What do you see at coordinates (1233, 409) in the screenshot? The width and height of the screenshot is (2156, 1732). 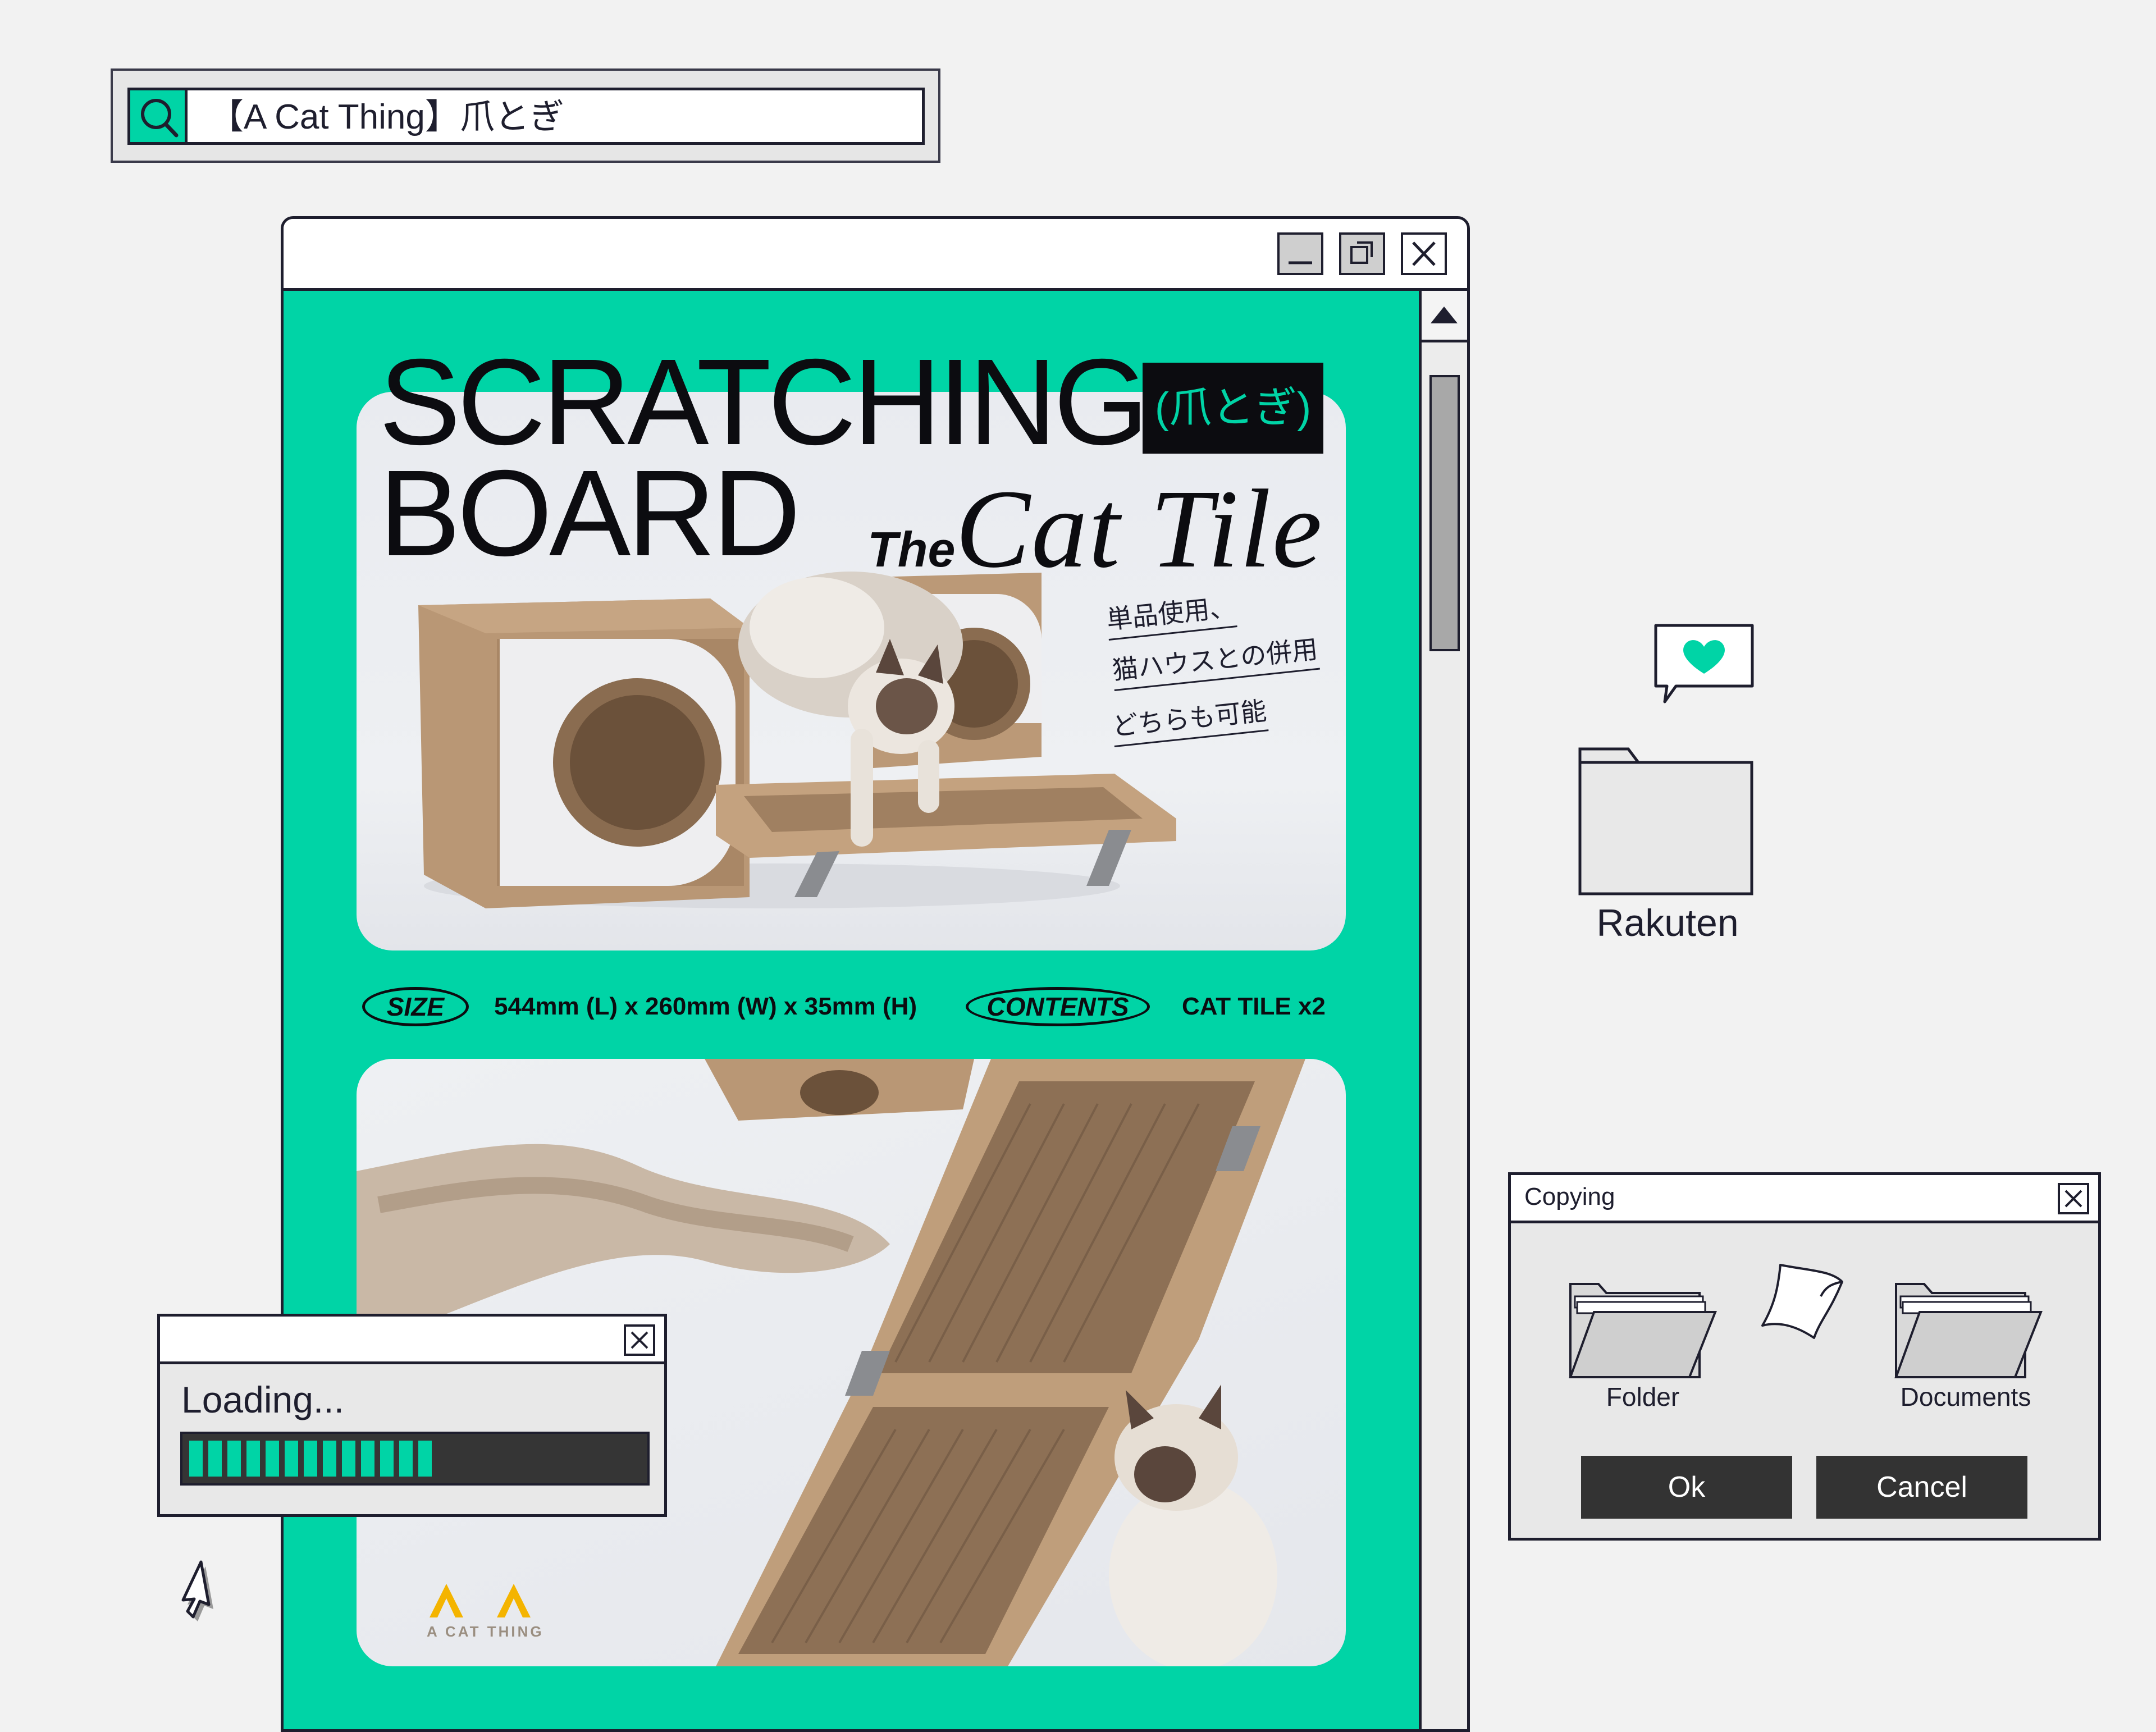 I see `jp-tag: (爪とぎ)` at bounding box center [1233, 409].